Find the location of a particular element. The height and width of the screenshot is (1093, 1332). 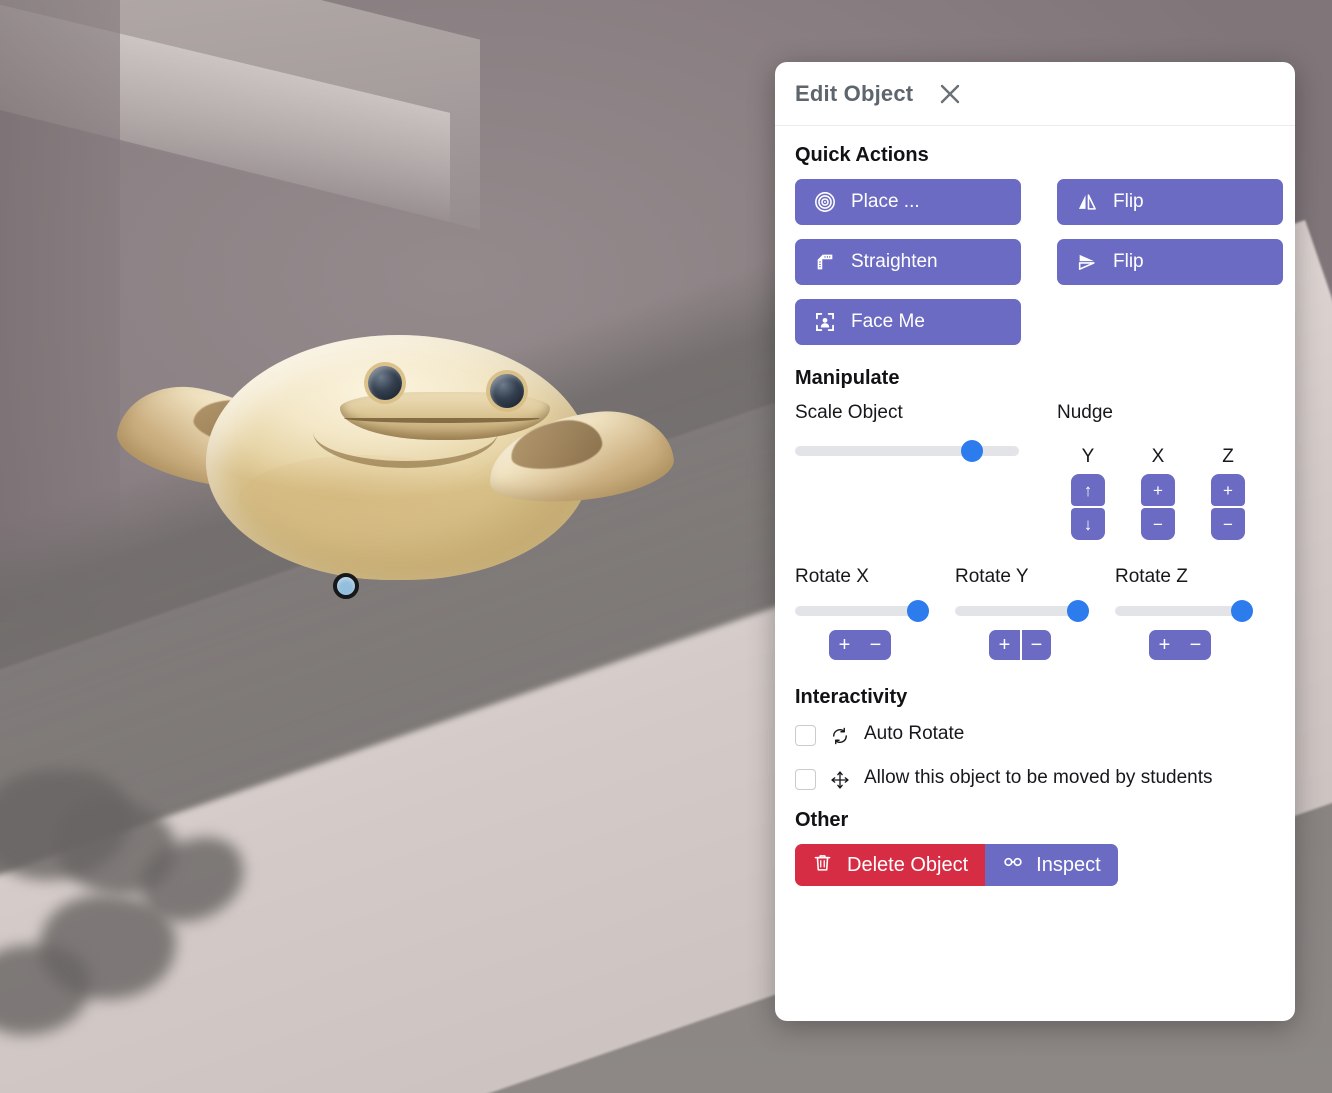

bird-belly-shading is located at coordinates (363, 500).